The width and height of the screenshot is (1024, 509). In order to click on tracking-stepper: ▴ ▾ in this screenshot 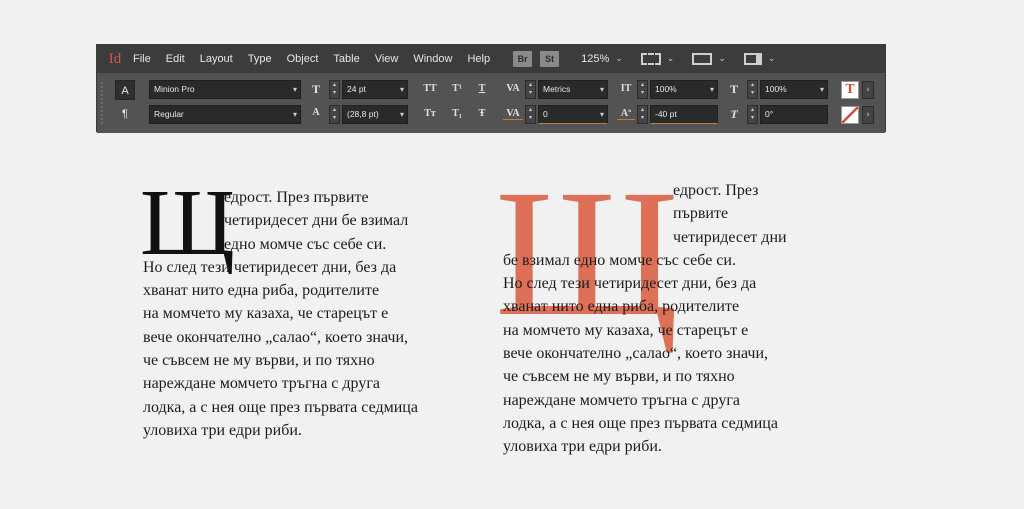, I will do `click(530, 114)`.